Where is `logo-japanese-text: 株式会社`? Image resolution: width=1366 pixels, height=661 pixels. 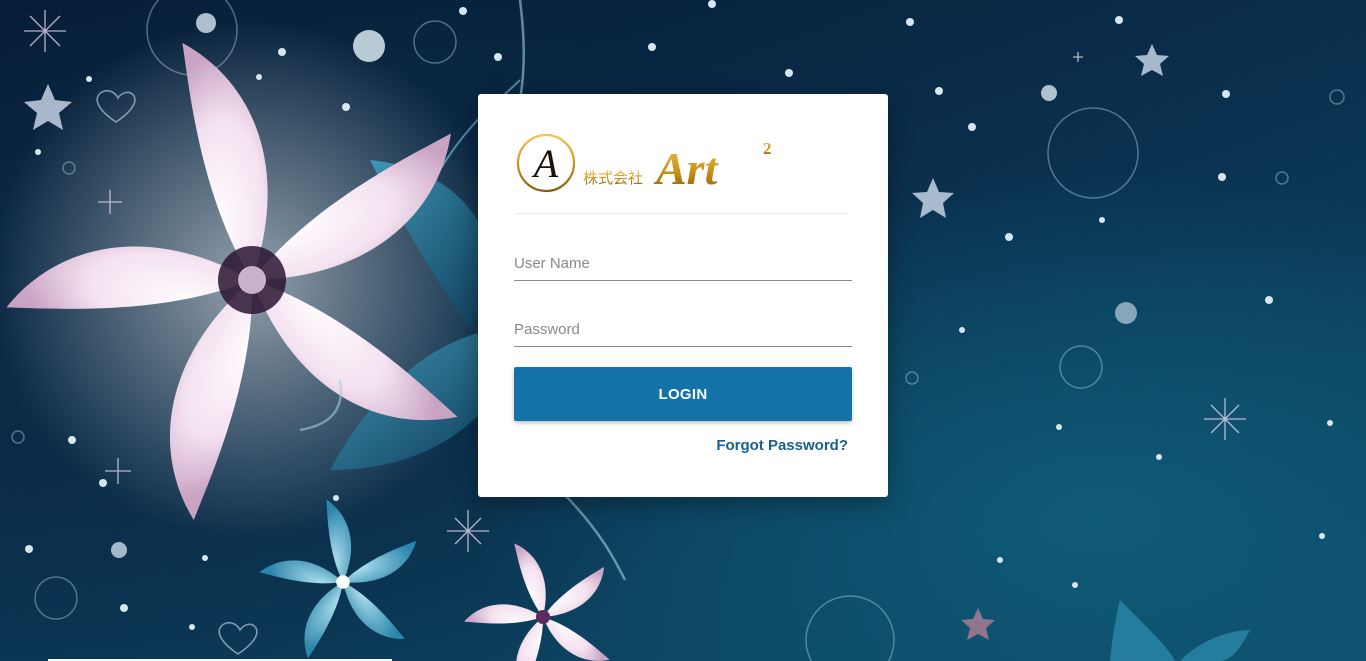 logo-japanese-text: 株式会社 is located at coordinates (613, 178).